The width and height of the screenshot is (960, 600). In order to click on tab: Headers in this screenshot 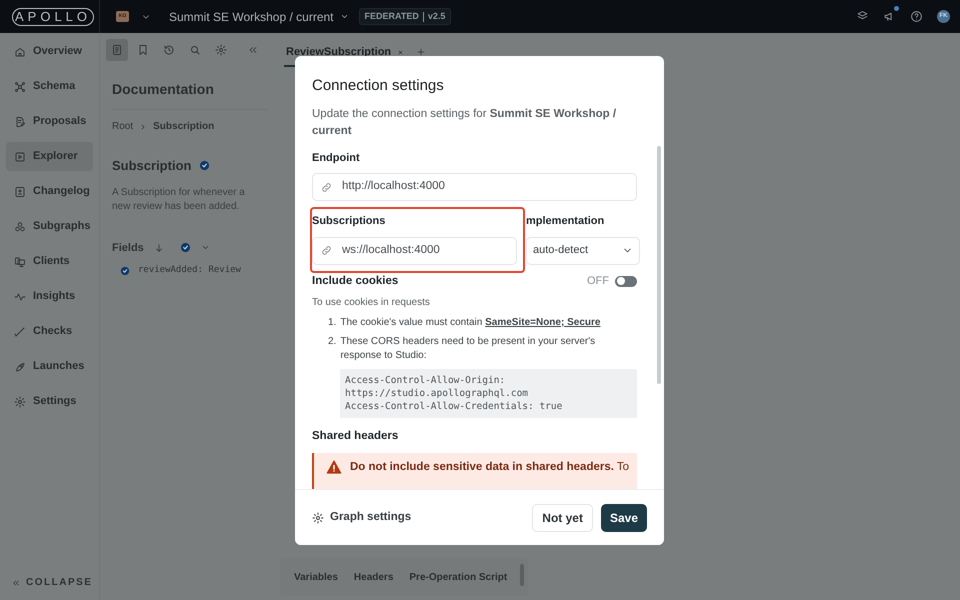, I will do `click(374, 577)`.